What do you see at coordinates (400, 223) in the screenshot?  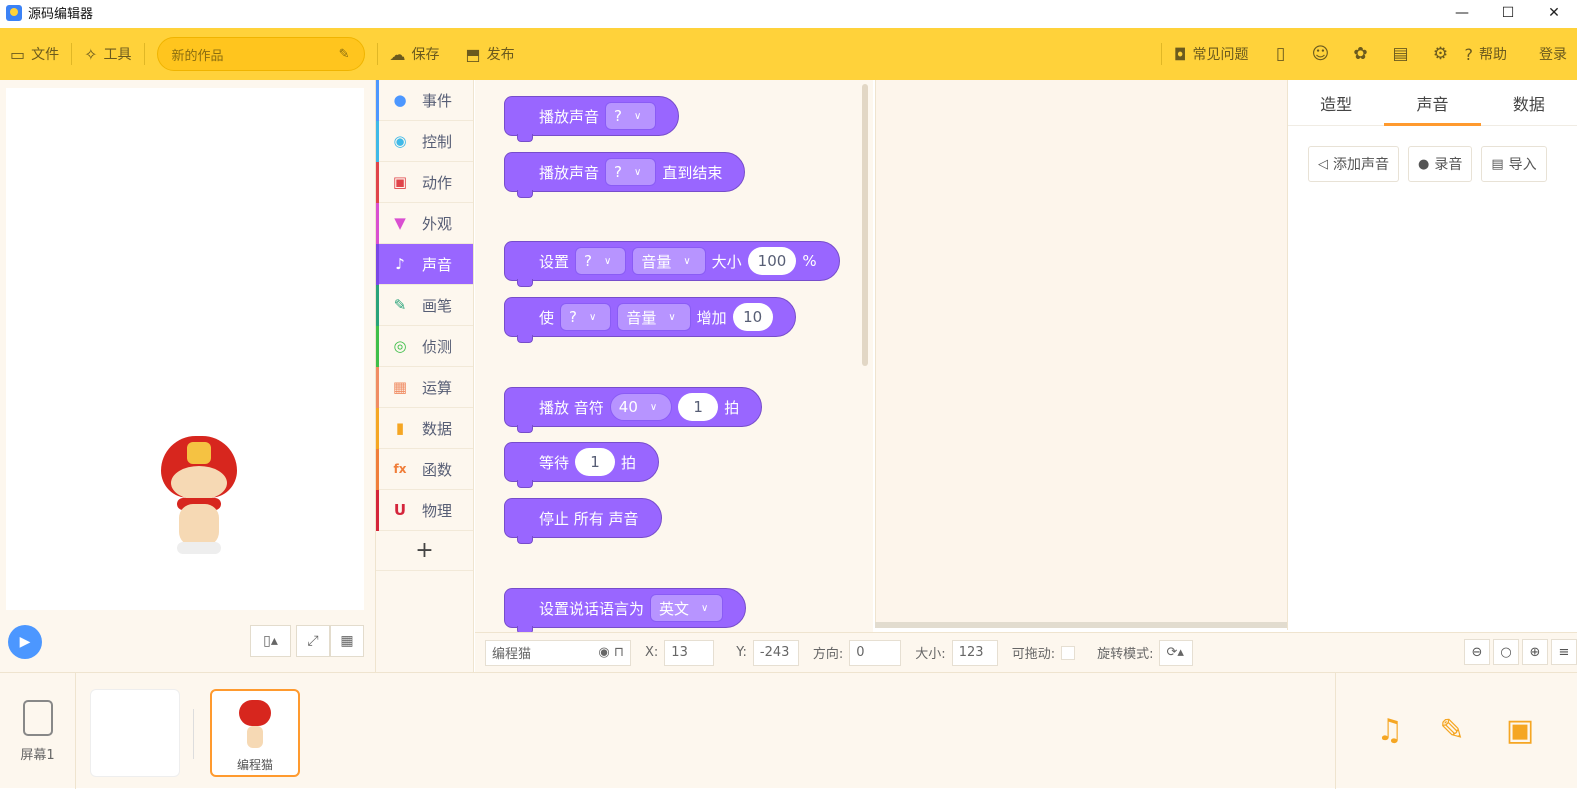 I see `shirt-icon: ▼` at bounding box center [400, 223].